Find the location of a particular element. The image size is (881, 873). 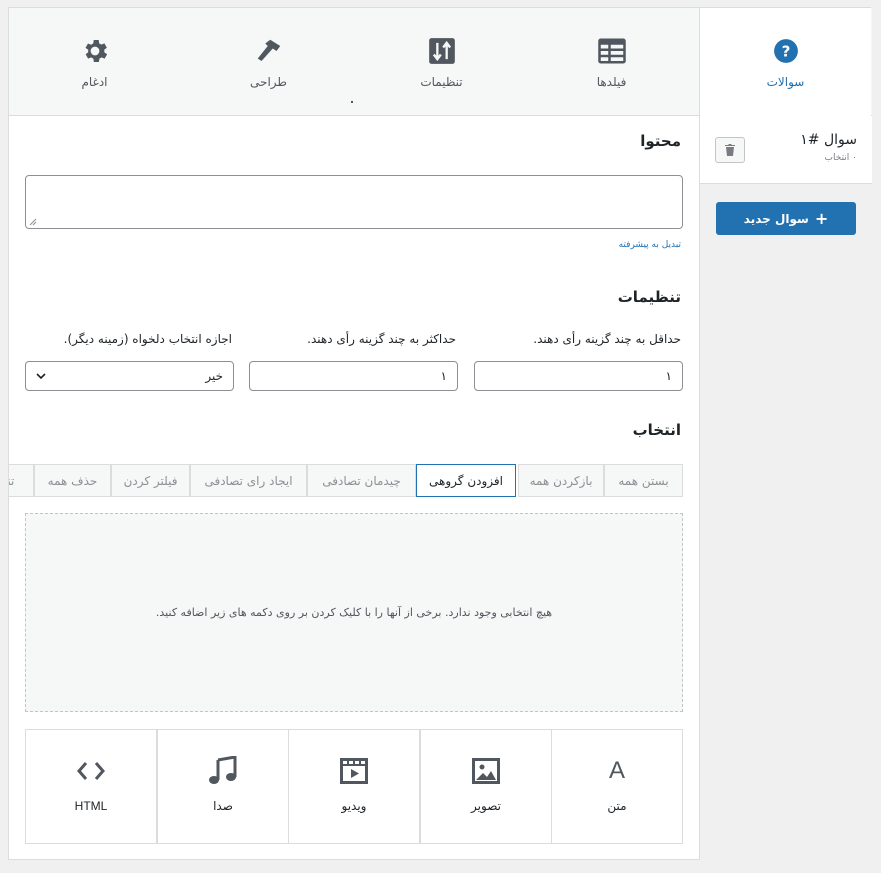

resize-grip-icon is located at coordinates (33, 222).